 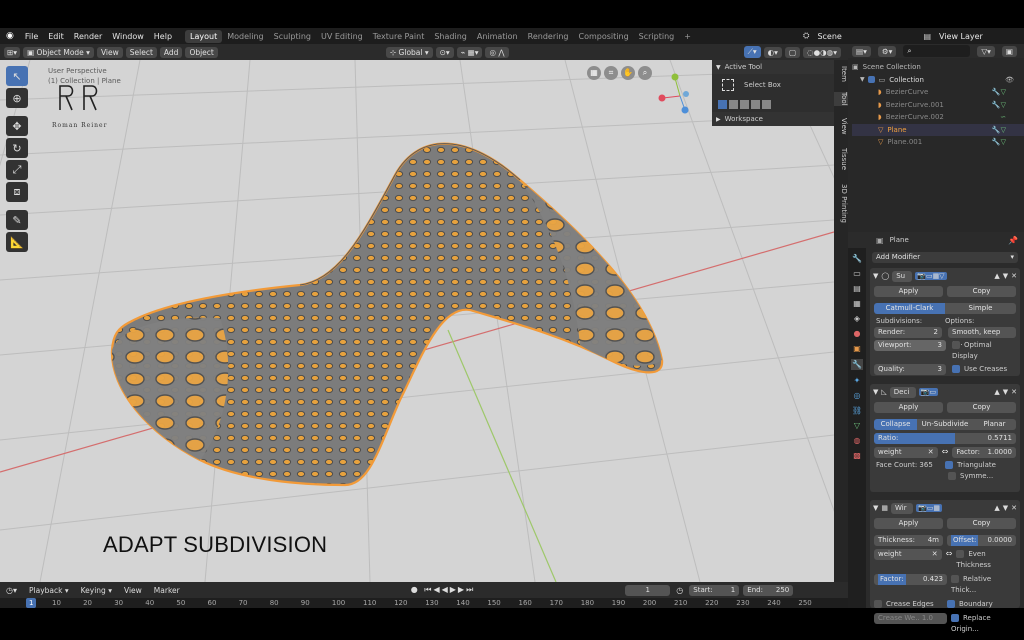 What do you see at coordinates (450, 36) in the screenshot?
I see `tab-shading: Shading` at bounding box center [450, 36].